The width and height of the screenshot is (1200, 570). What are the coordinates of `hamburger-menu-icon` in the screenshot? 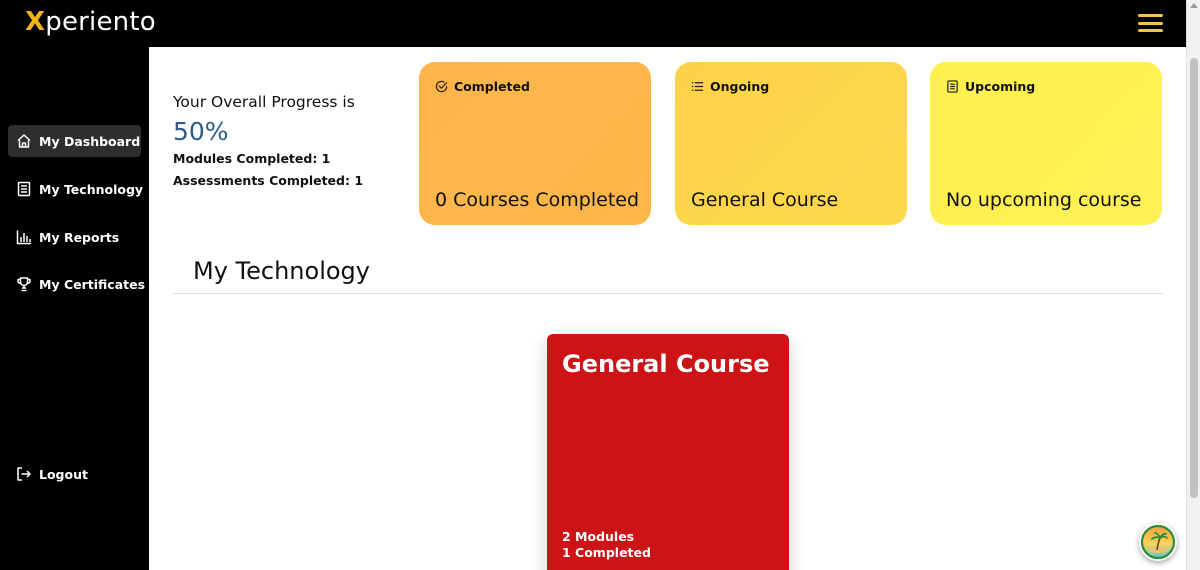 It's located at (1150, 23).